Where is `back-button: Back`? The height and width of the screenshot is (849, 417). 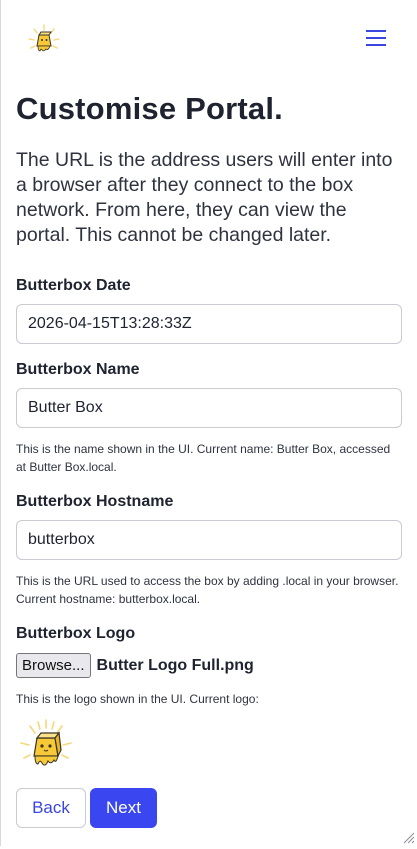
back-button: Back is located at coordinates (51, 808).